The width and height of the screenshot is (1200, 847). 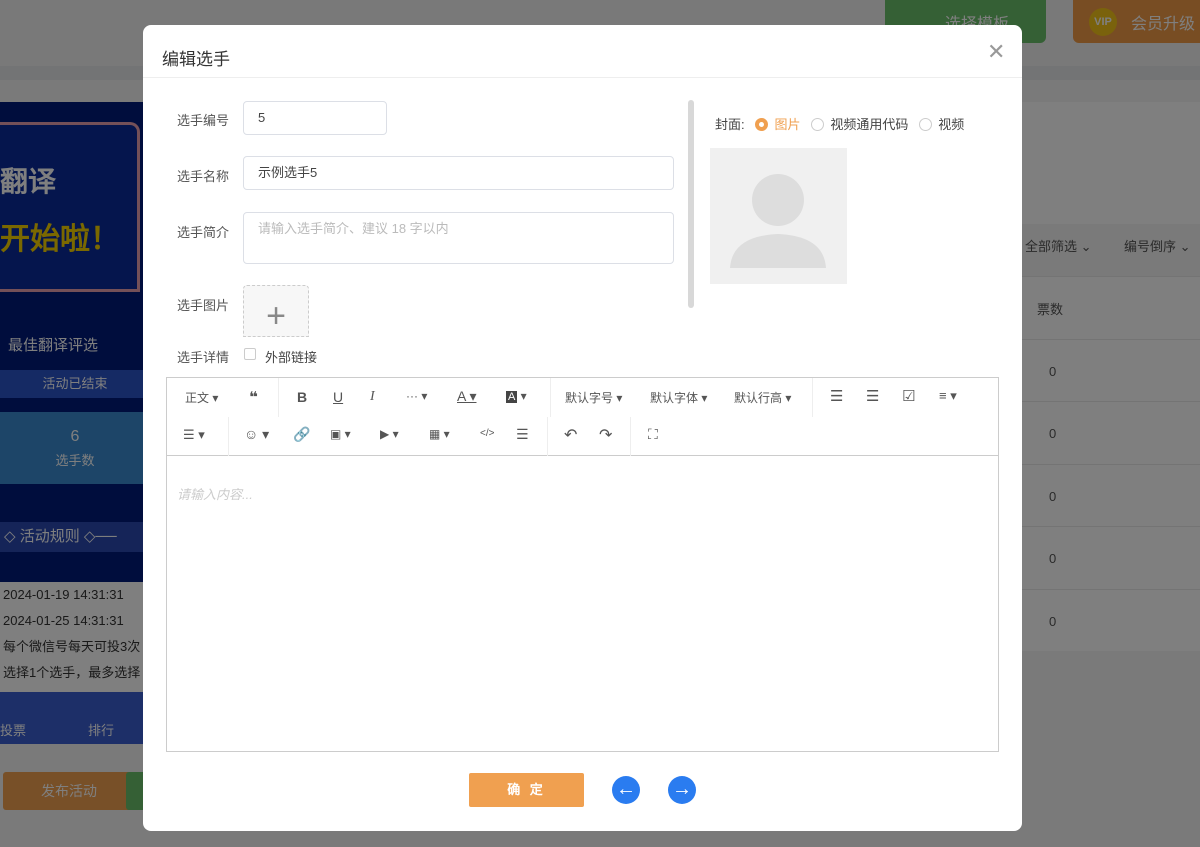 I want to click on todo-icon: ☑, so click(x=908, y=396).